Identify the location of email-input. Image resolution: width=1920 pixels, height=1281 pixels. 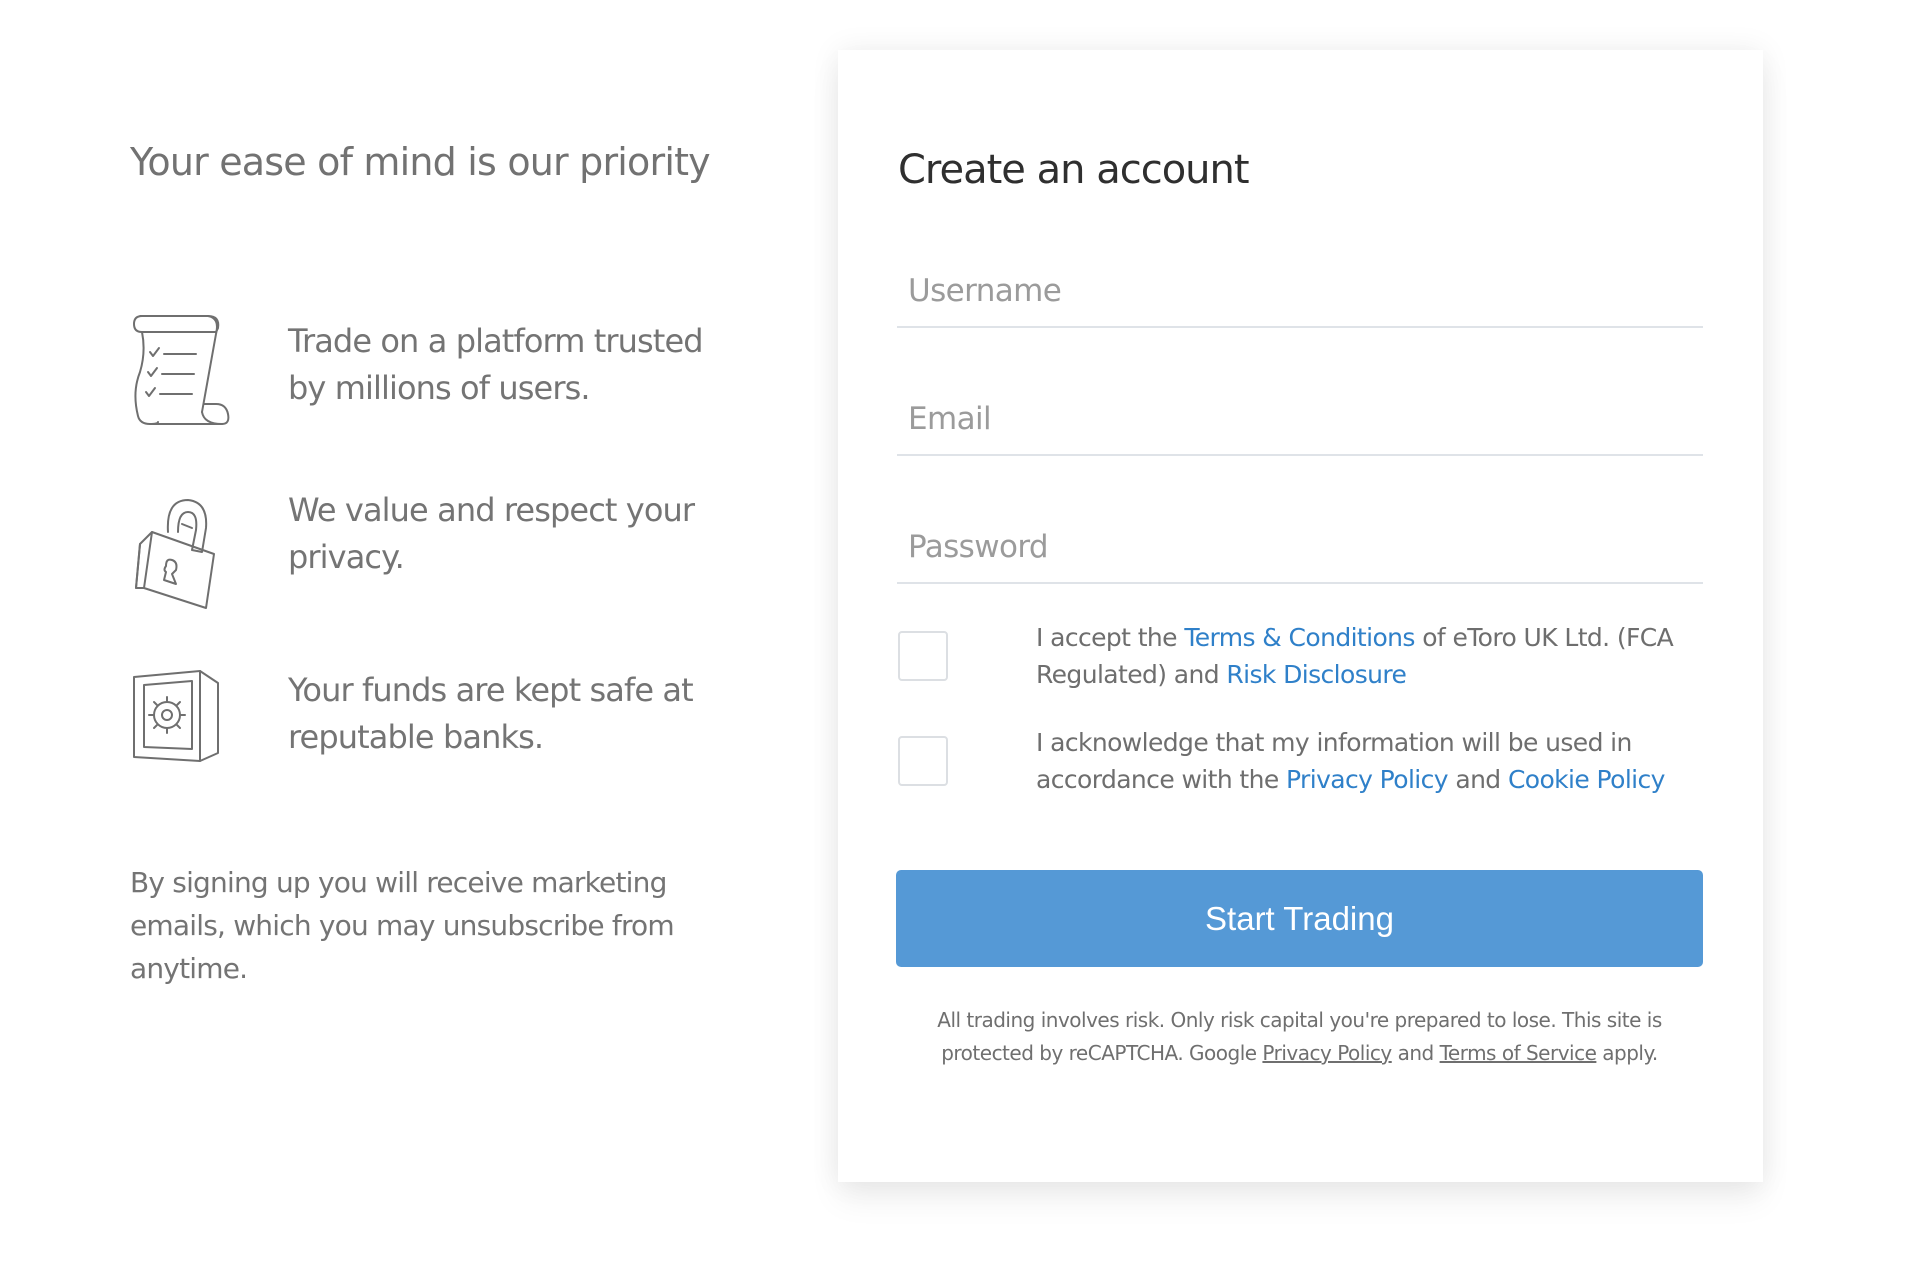
(1300, 419).